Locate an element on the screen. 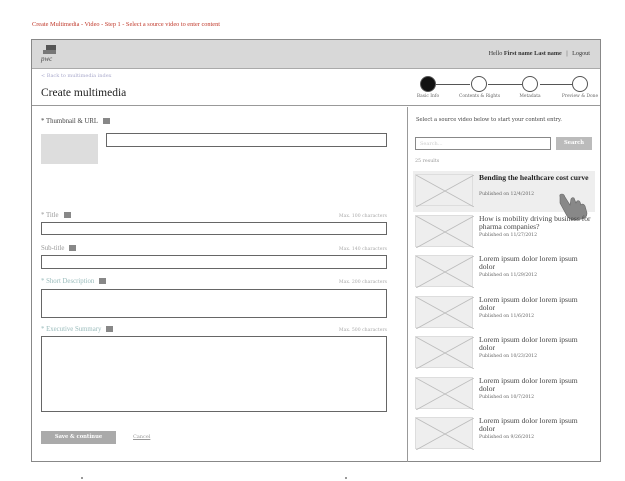  step-circle-active is located at coordinates (428, 84).